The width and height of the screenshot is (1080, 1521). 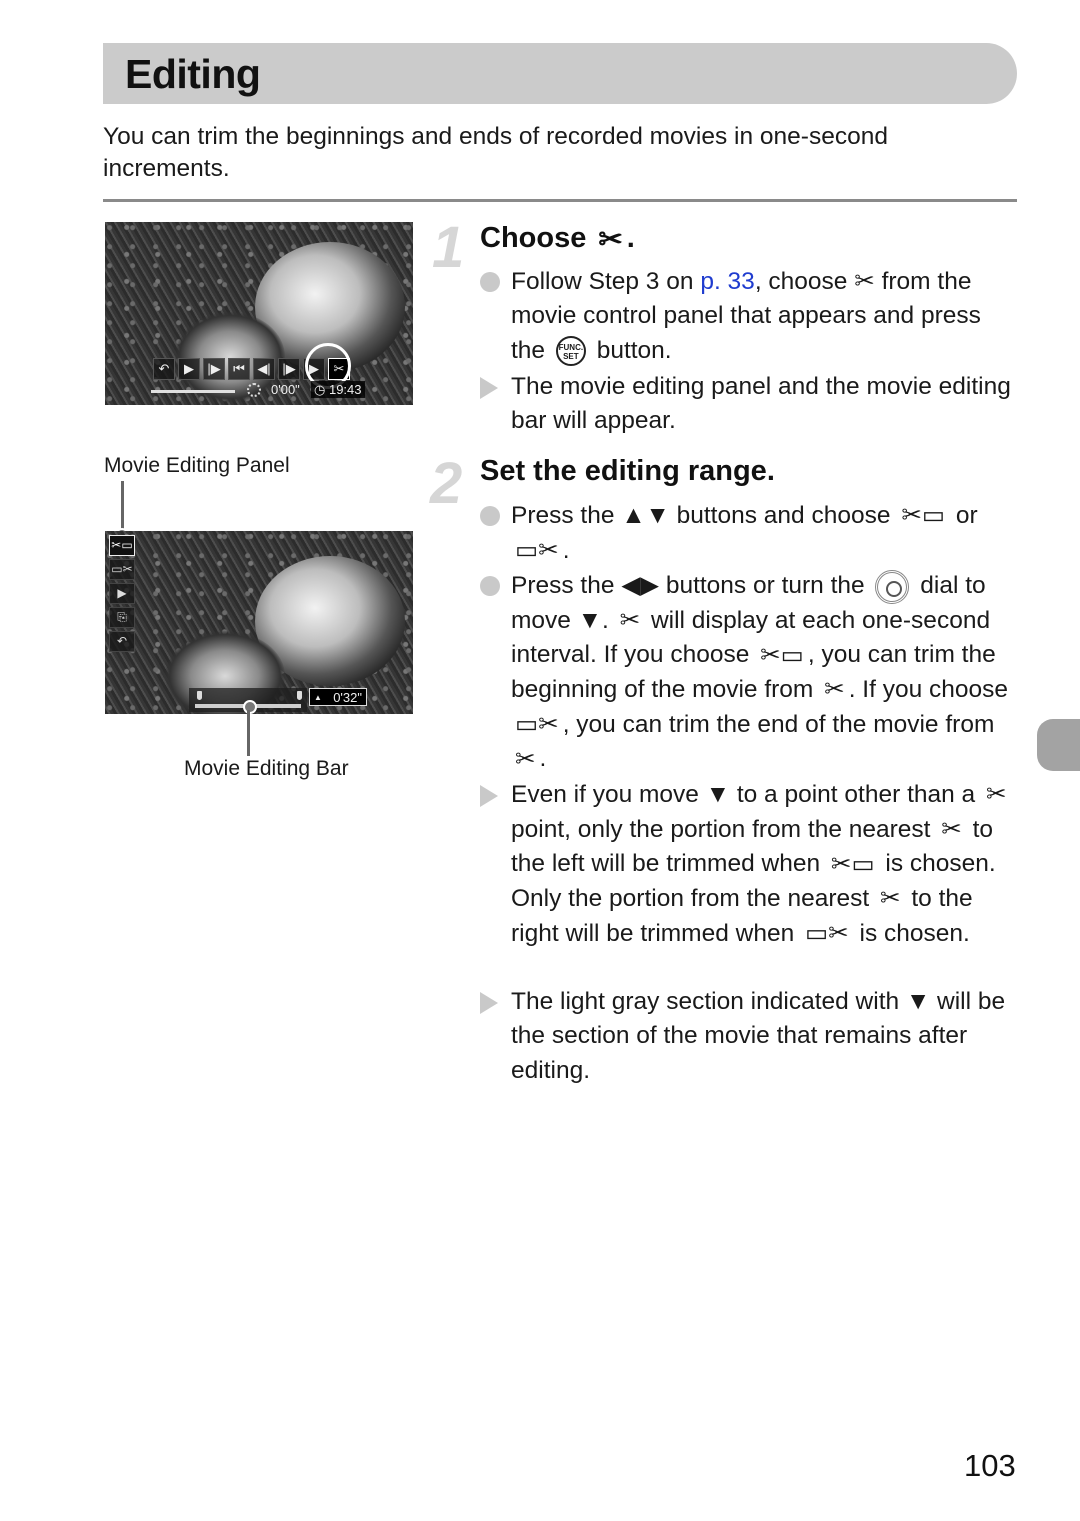 I want to click on up-down-buttons-icon: ▲▼, so click(x=645, y=515).